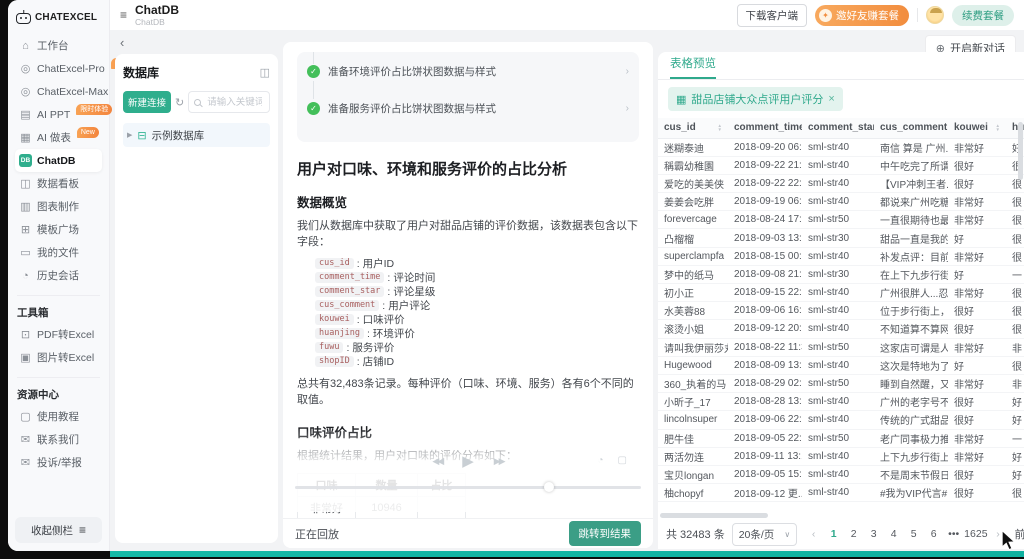 The height and width of the screenshot is (559, 1024). Describe the element at coordinates (58, 45) in the screenshot. I see `sidebar-item-workbench: ⌂ 工作台` at that location.